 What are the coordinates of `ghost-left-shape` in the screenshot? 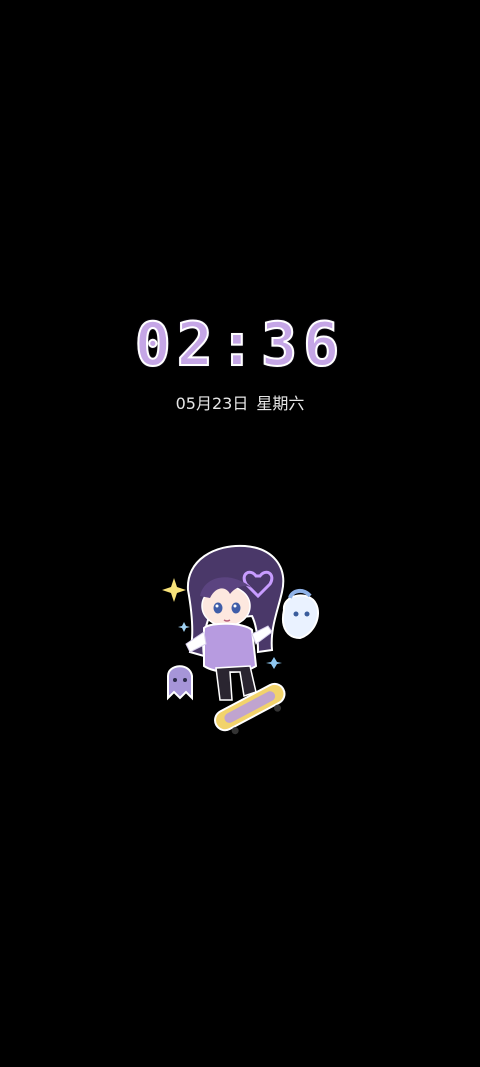 It's located at (180, 683).